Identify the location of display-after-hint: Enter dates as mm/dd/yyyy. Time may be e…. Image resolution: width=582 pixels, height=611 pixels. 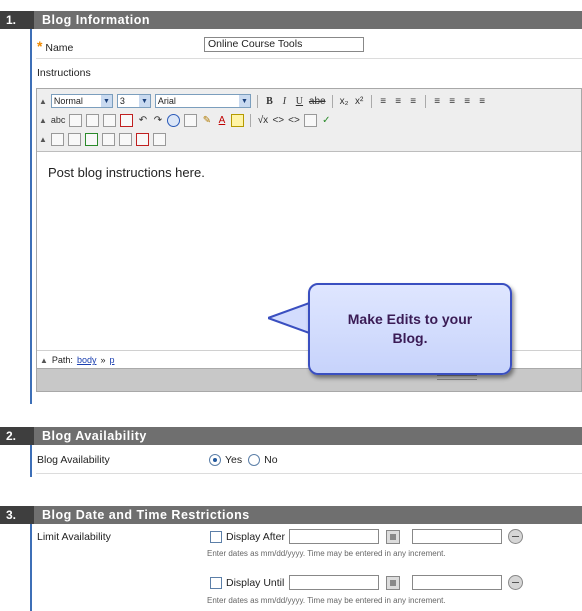
(326, 553).